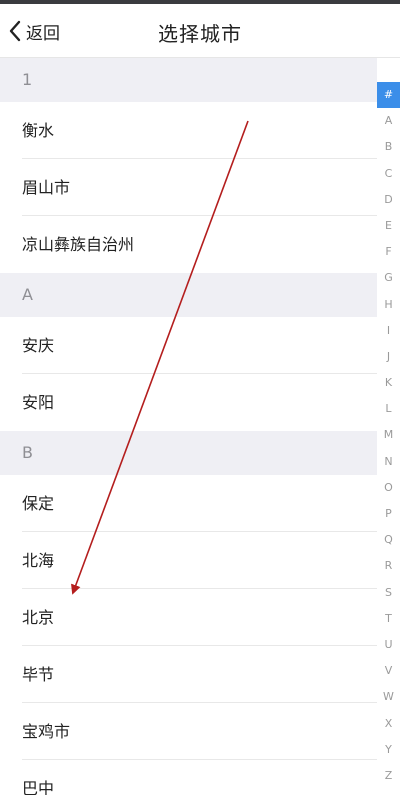 The height and width of the screenshot is (795, 400). Describe the element at coordinates (188, 503) in the screenshot. I see `city-list-item: 保定` at that location.